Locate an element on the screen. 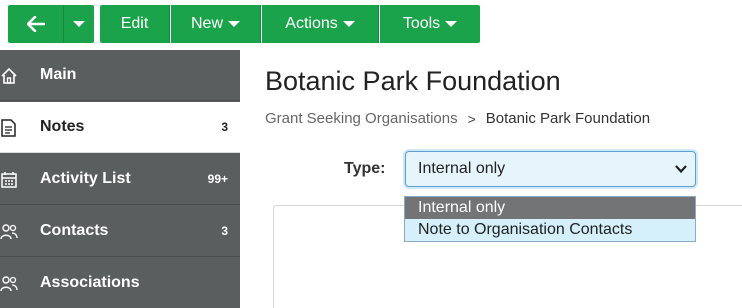  sidebar-item-label: Contacts is located at coordinates (74, 230).